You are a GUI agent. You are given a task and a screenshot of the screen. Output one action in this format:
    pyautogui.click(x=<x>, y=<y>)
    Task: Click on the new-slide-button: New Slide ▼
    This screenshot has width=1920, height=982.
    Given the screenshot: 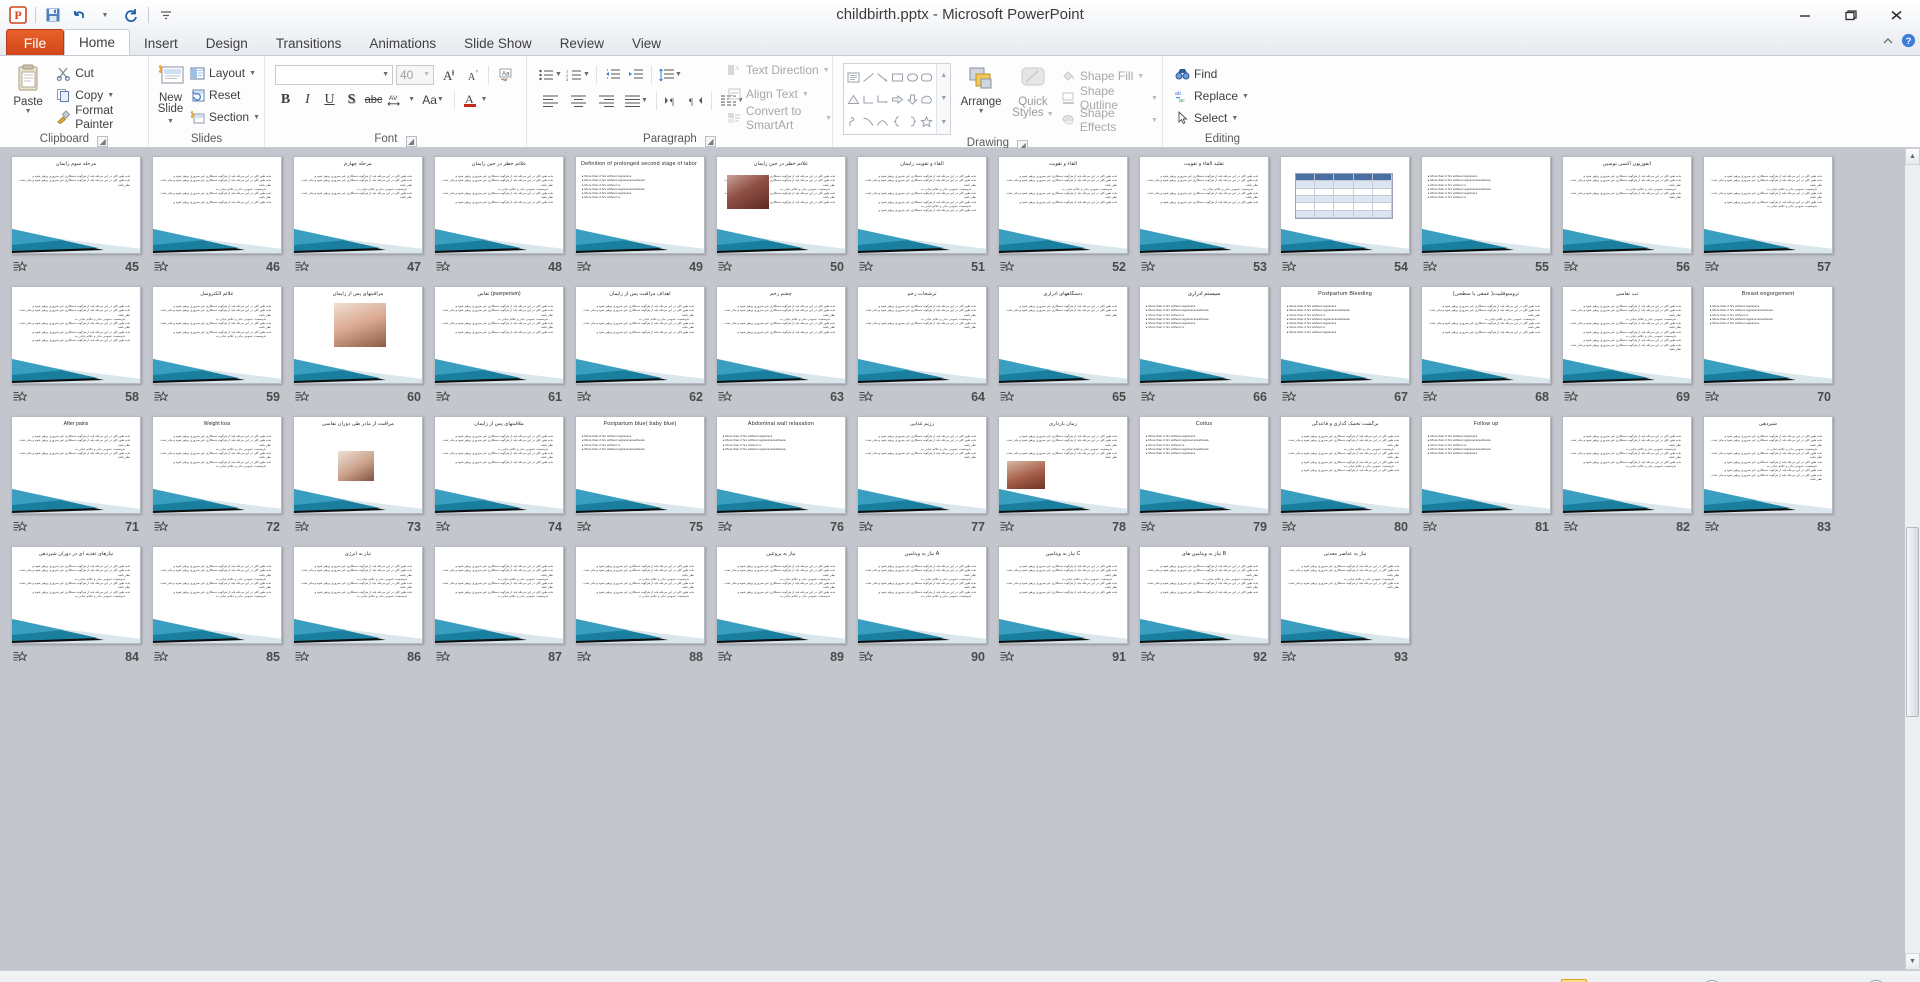 What is the action you would take?
    pyautogui.click(x=170, y=94)
    